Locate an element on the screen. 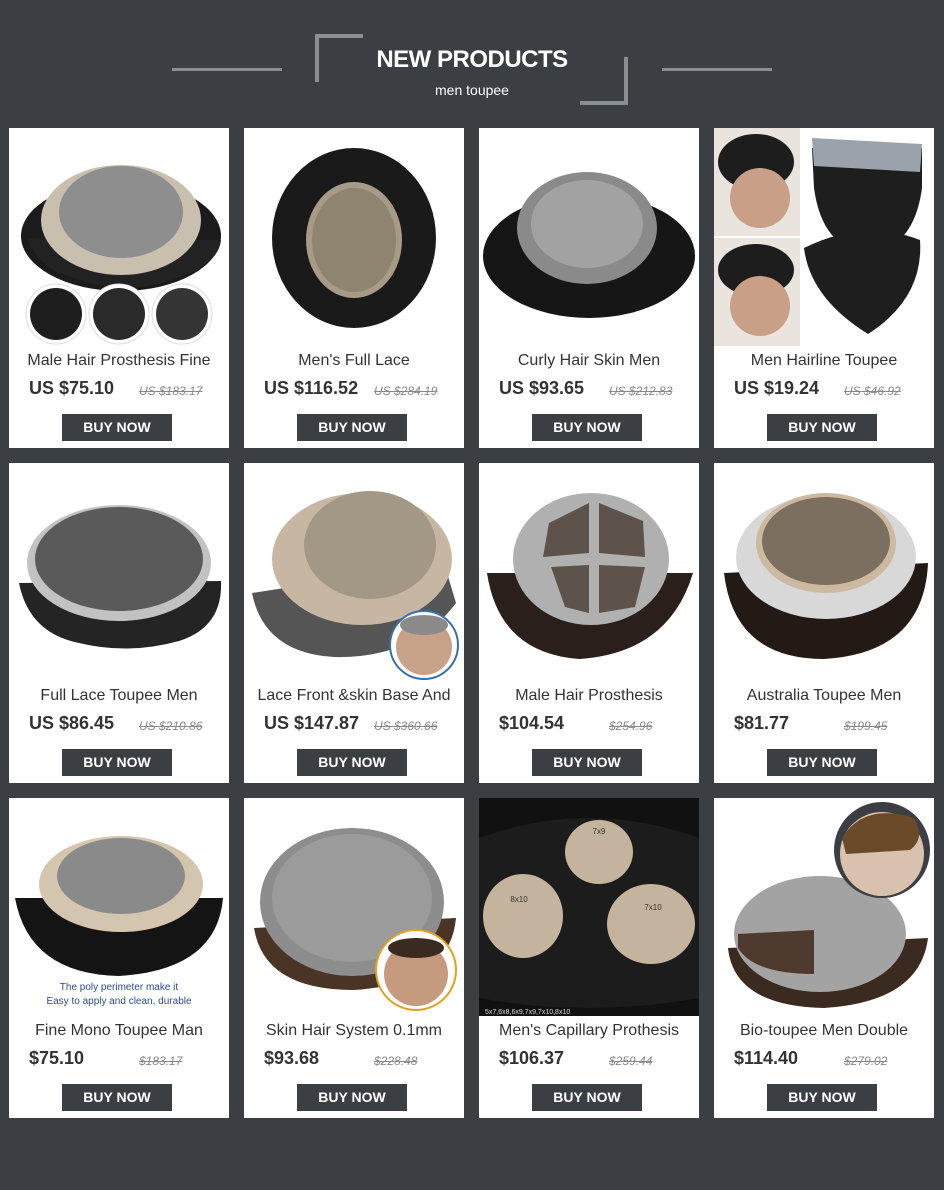 This screenshot has width=944, height=1190. product-price: $81.77 is located at coordinates (762, 723).